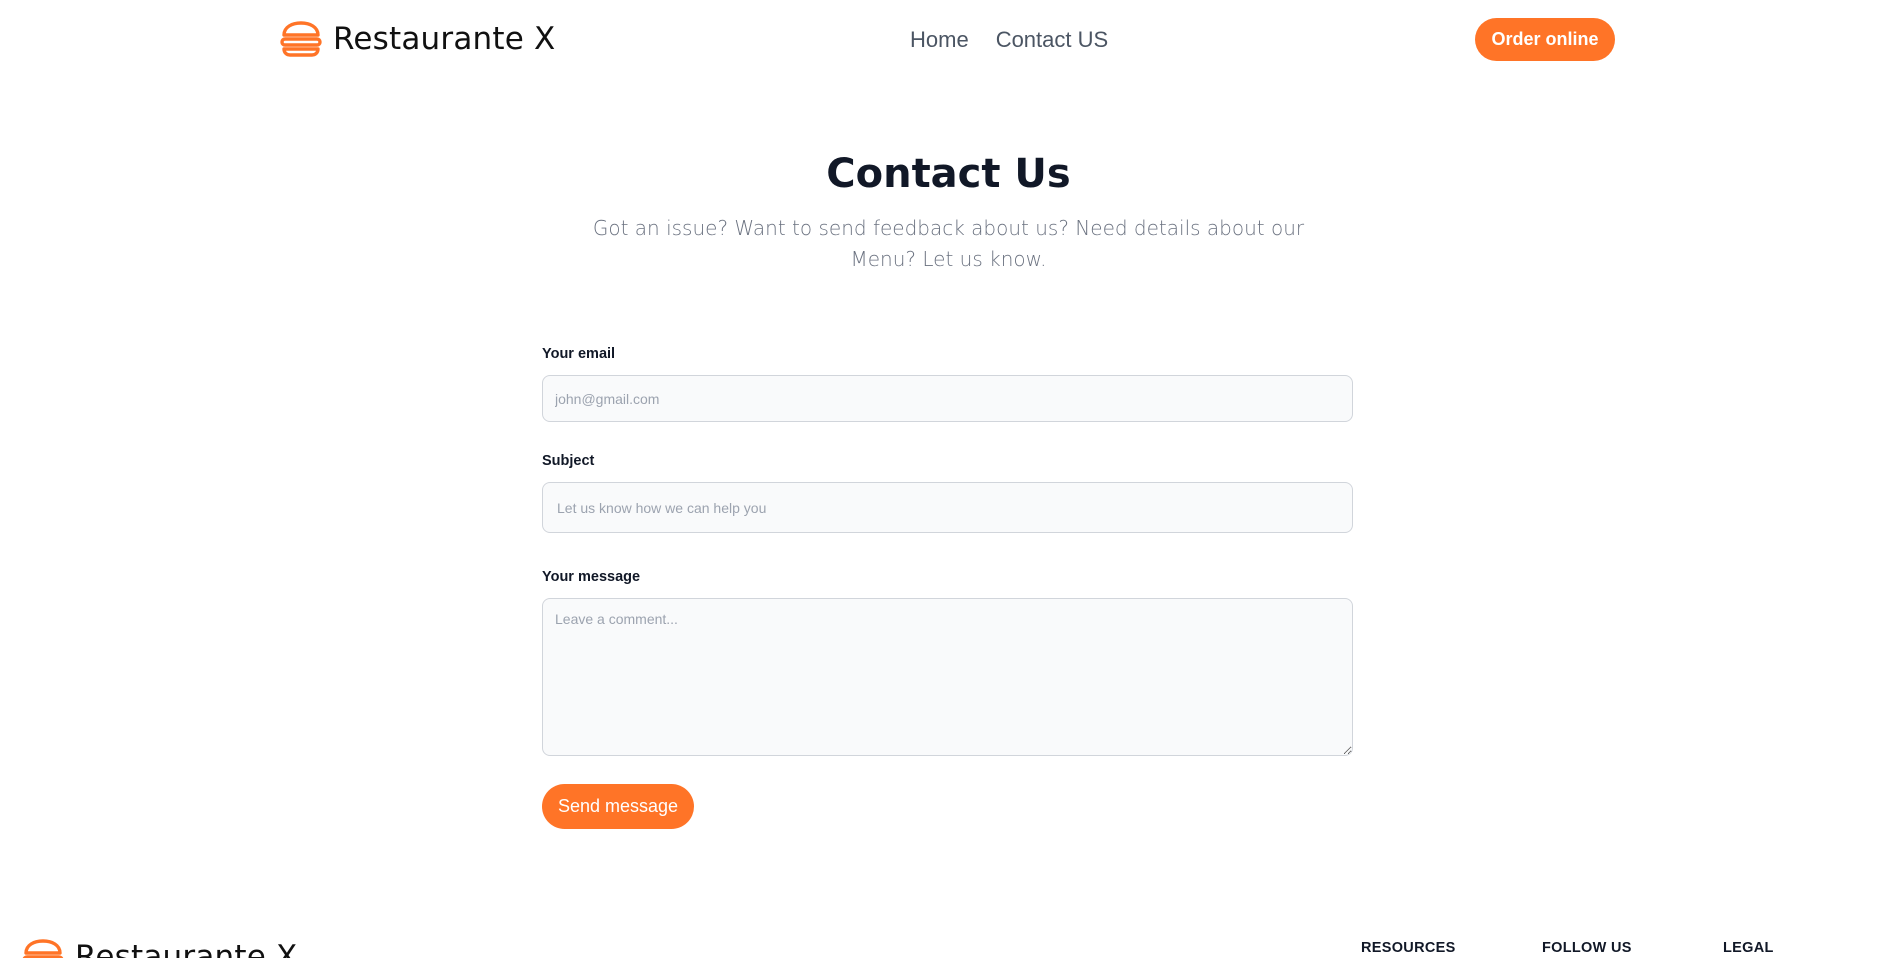 The height and width of the screenshot is (958, 1897). What do you see at coordinates (1545, 39) in the screenshot?
I see `order-online-button: Order online` at bounding box center [1545, 39].